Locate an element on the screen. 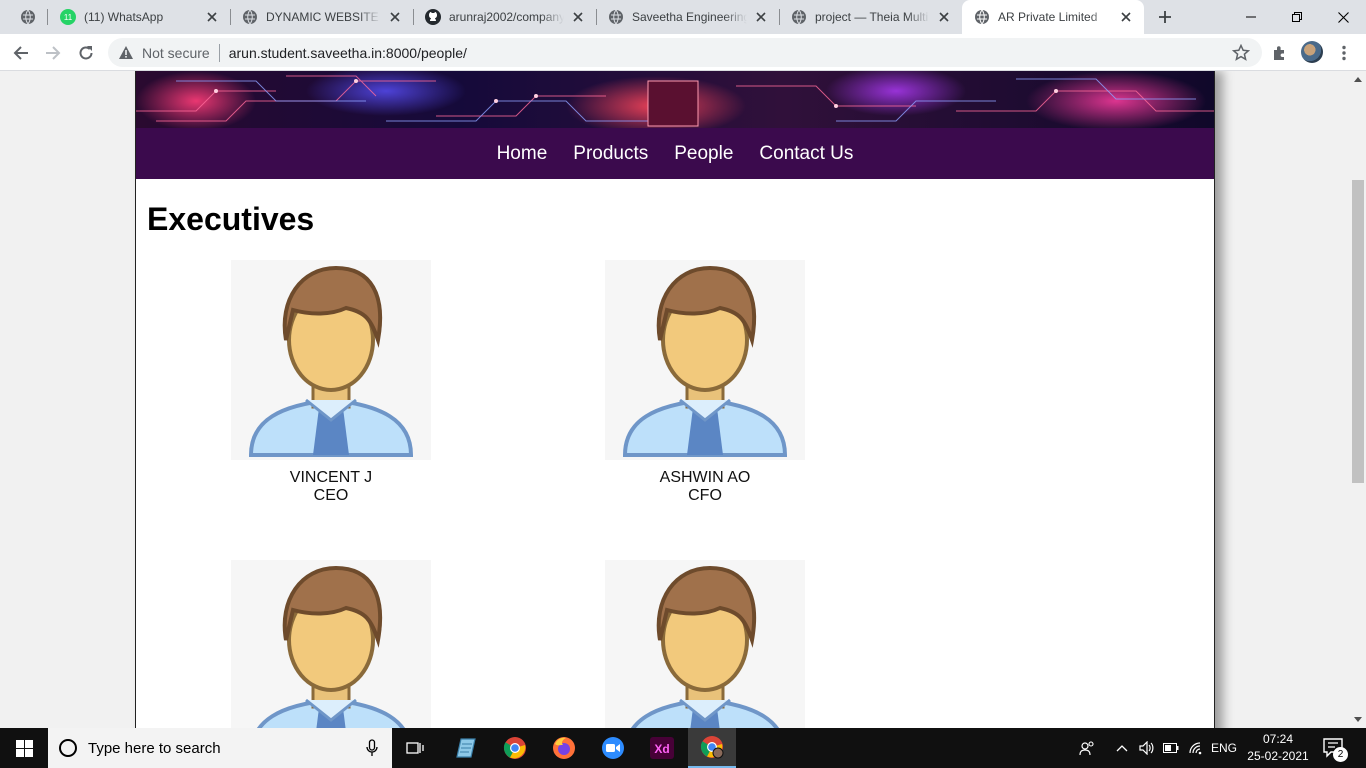  tab-theia: project — Theia Multi is located at coordinates (870, 17).